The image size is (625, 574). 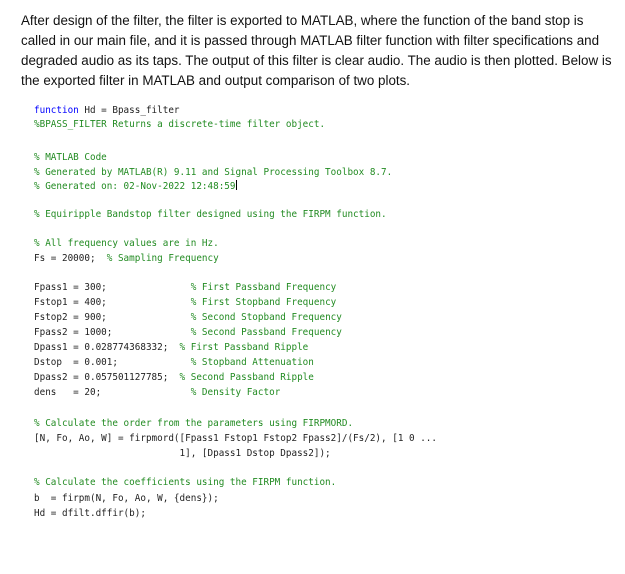 What do you see at coordinates (246, 377) in the screenshot?
I see `code-comment: % Second Passband Ripple` at bounding box center [246, 377].